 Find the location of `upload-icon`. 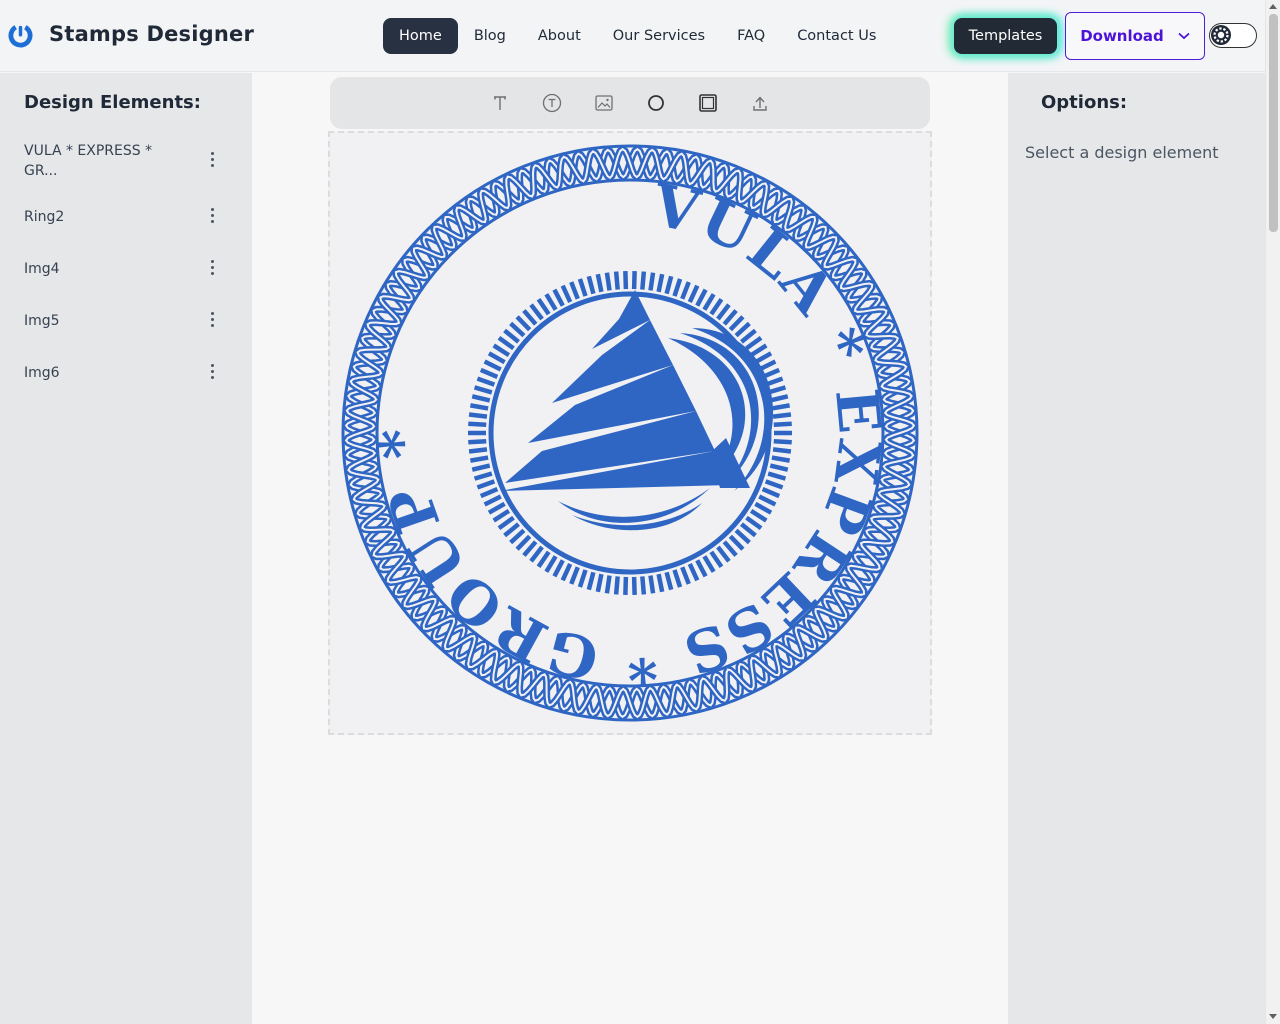

upload-icon is located at coordinates (760, 103).